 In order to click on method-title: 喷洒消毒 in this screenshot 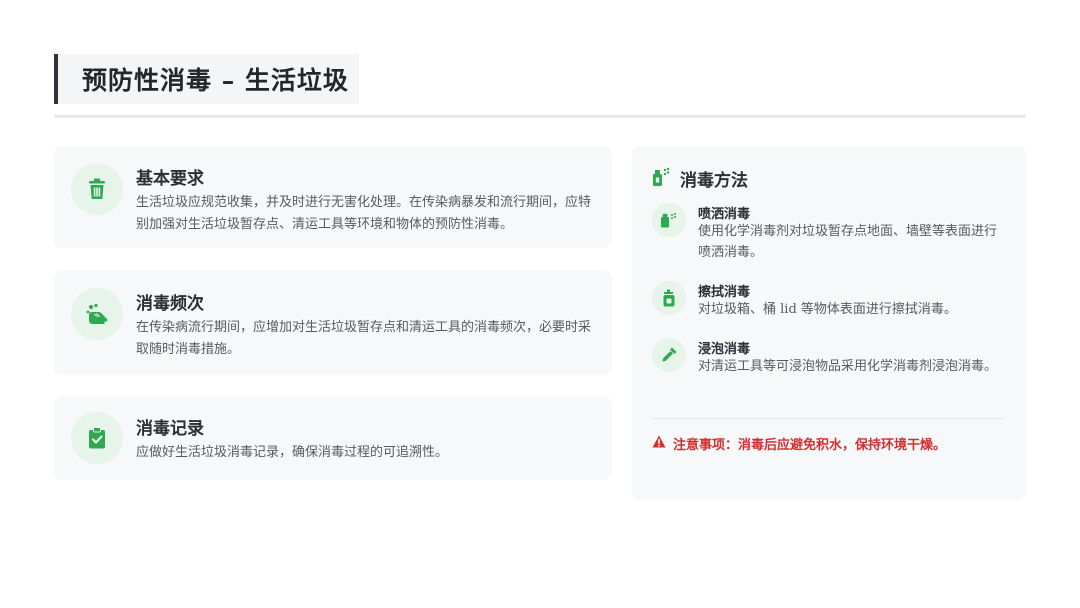, I will do `click(724, 214)`.